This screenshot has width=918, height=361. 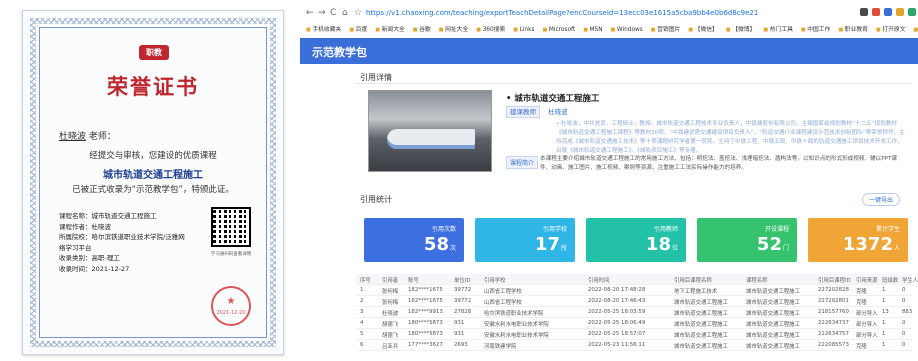 I want to click on stat-card: 引用次数 58次, so click(x=414, y=240).